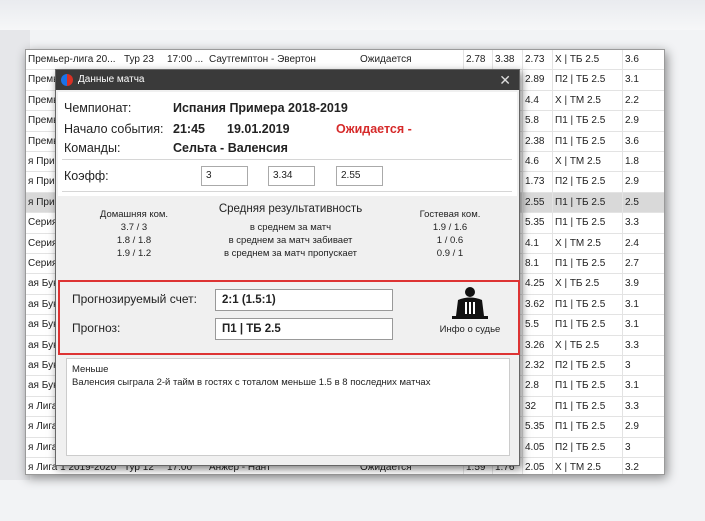 This screenshot has height=521, width=705. Describe the element at coordinates (224, 176) in the screenshot. I see `koef-home-input: 3` at that location.